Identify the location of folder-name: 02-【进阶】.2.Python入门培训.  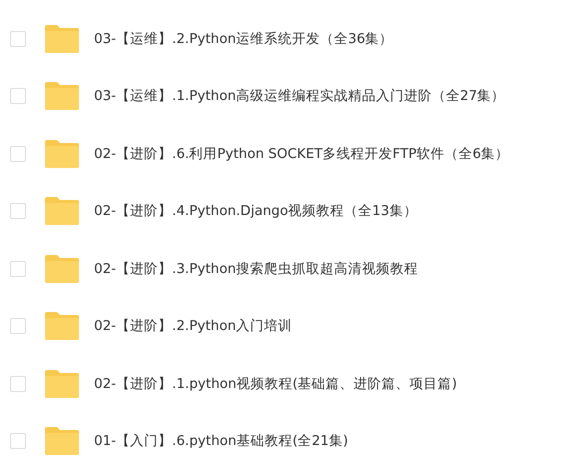
(193, 326).